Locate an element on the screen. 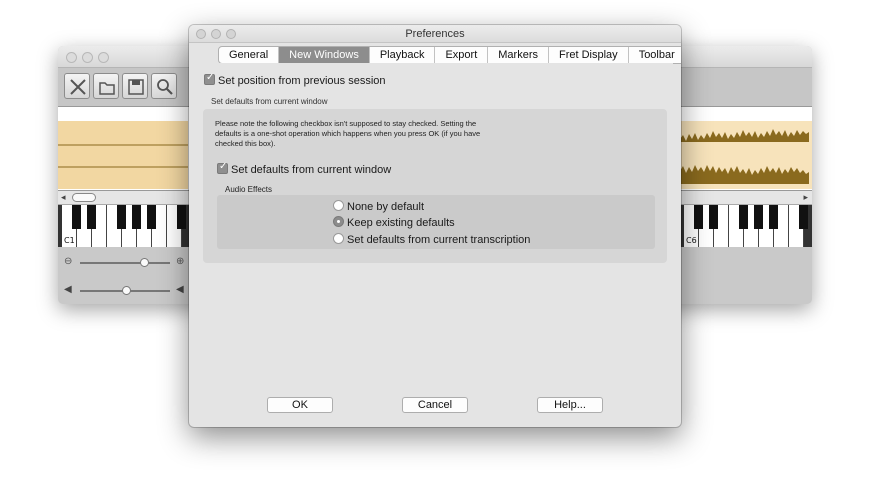  zoom-in-icon: ⊕ is located at coordinates (180, 261).